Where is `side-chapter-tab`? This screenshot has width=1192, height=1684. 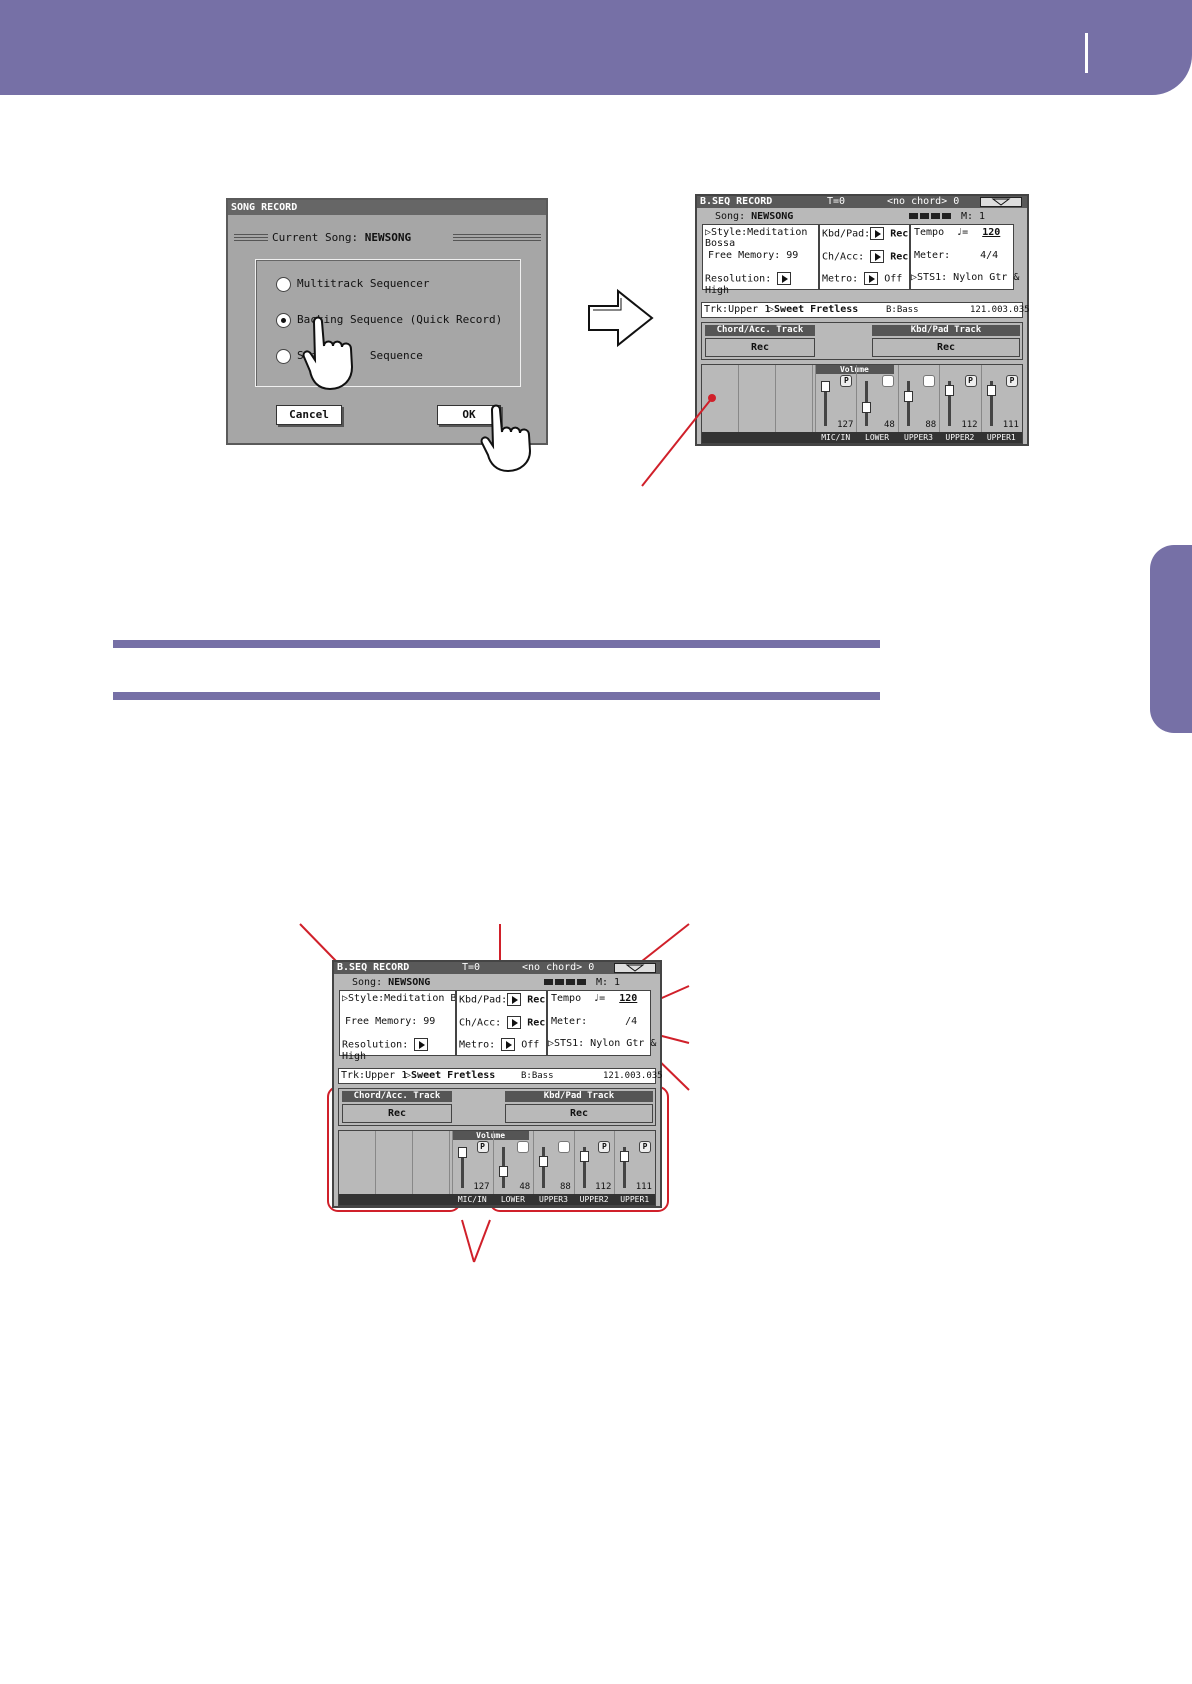 side-chapter-tab is located at coordinates (1171, 639).